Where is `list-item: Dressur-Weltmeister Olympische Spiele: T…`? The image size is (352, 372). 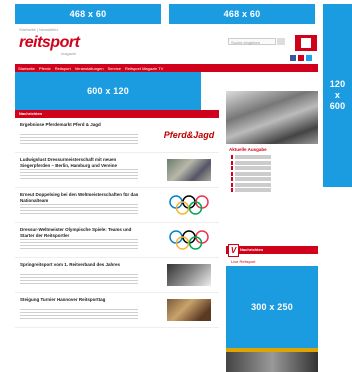 list-item: Dressur-Weltmeister Olympische Spiele: T… is located at coordinates (117, 240).